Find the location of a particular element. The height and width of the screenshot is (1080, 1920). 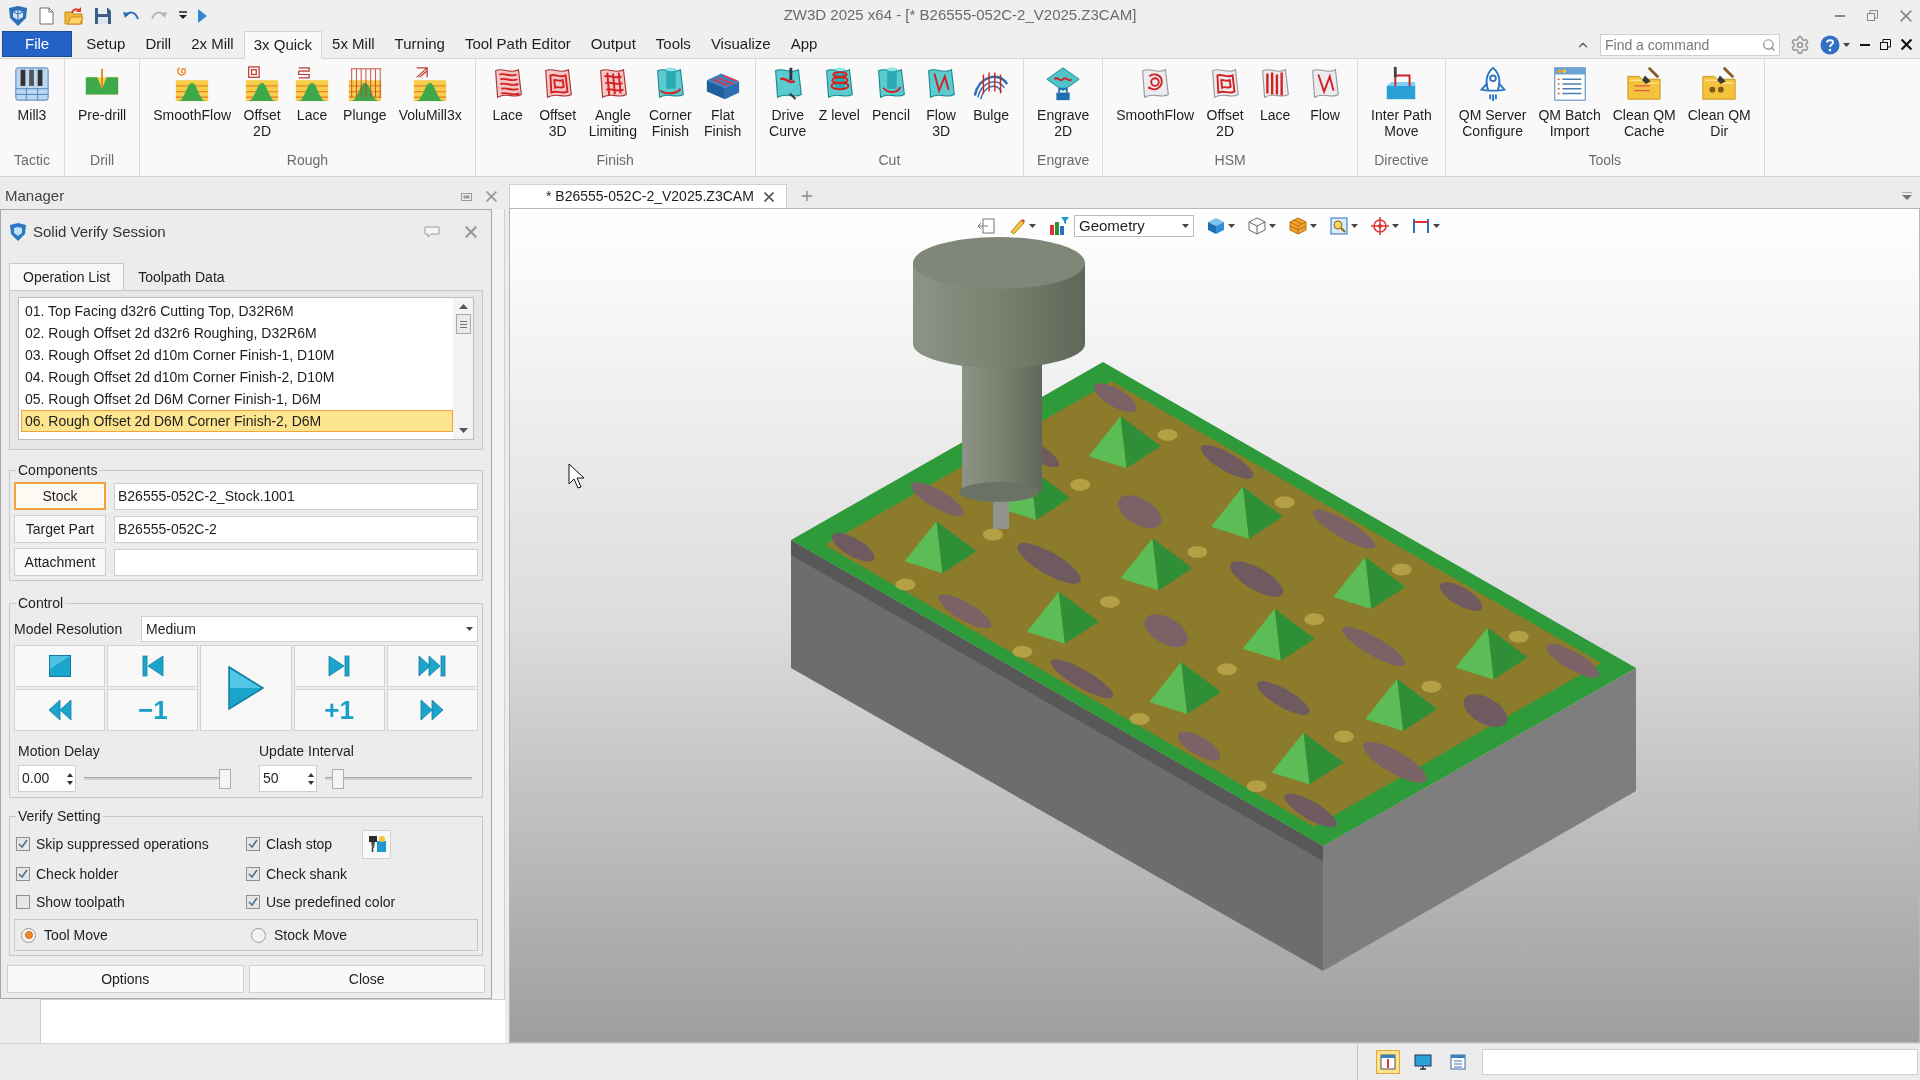

ribbon-button: QM Server Configure is located at coordinates (1492, 104).